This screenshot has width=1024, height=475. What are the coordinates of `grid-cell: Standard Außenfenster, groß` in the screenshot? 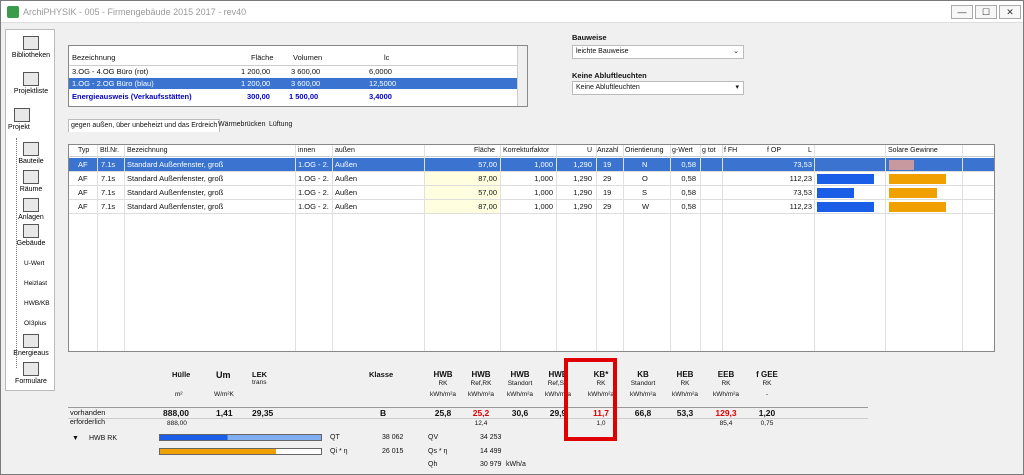 It's located at (175, 192).